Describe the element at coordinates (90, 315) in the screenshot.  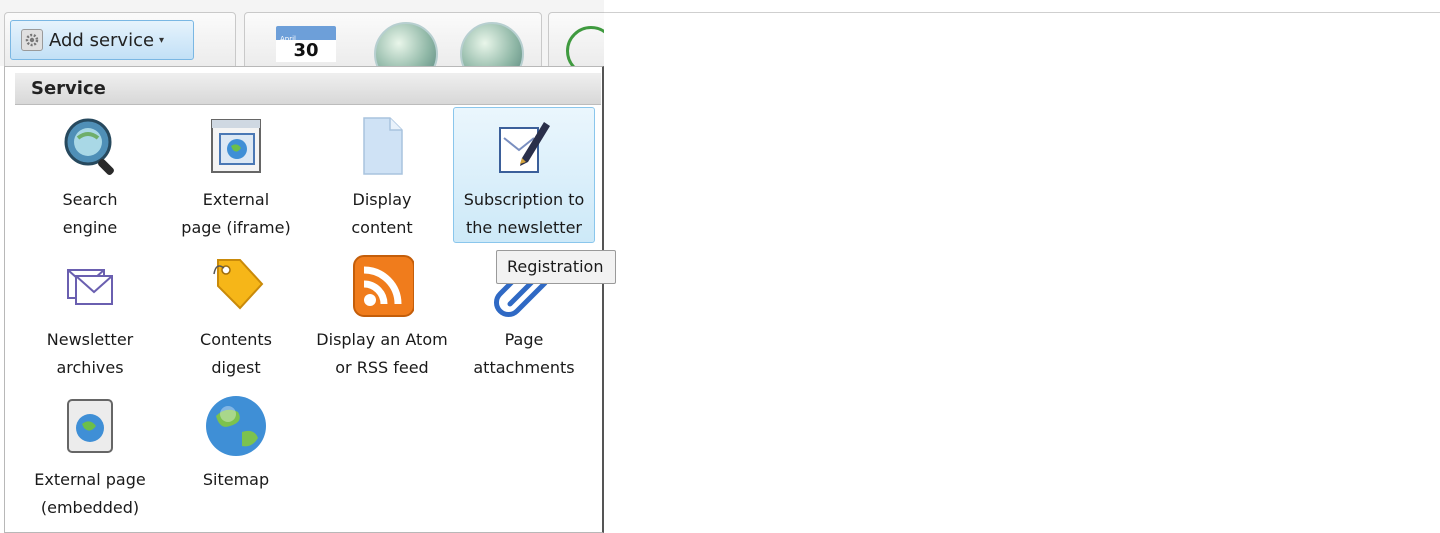
I see `service-newsletter-archives: Newsletter archives` at that location.